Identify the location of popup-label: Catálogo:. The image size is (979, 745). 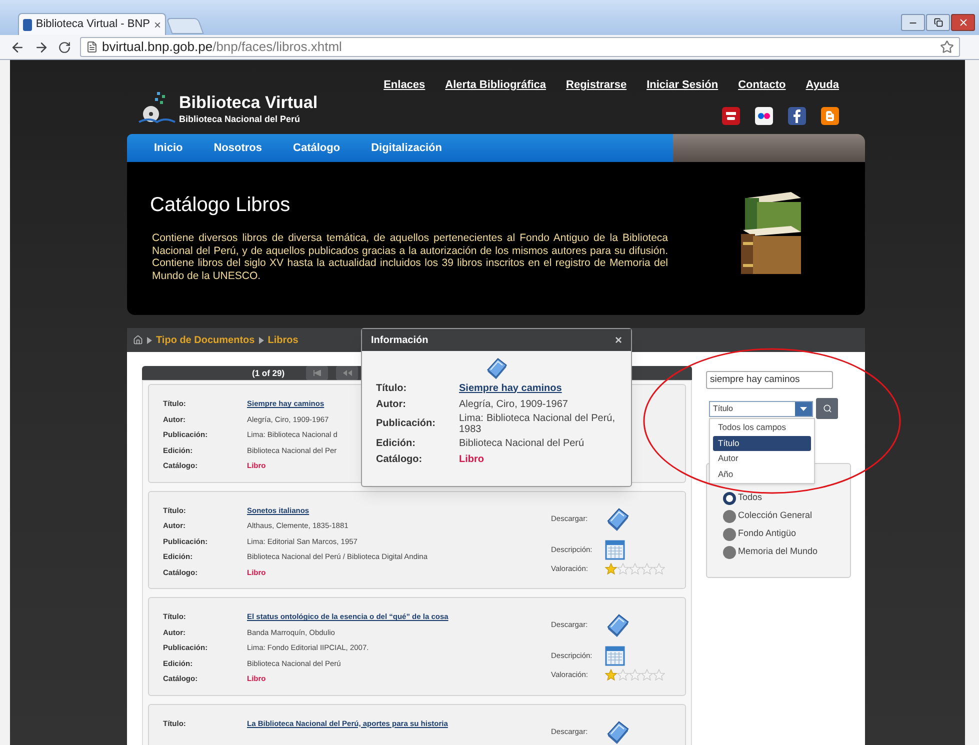
(400, 459).